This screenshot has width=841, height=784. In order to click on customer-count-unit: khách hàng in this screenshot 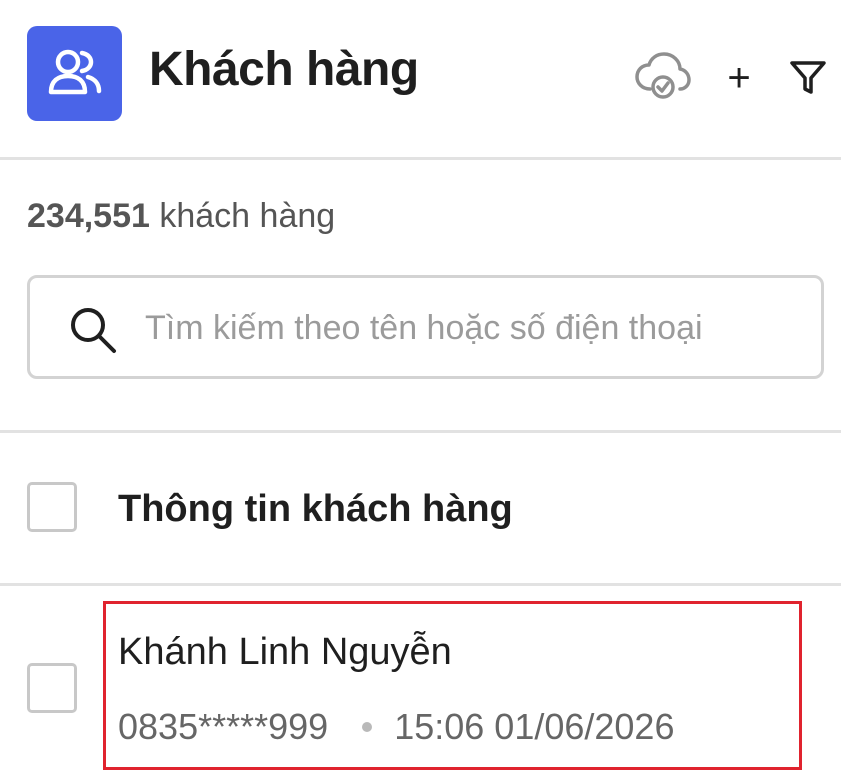, I will do `click(247, 216)`.